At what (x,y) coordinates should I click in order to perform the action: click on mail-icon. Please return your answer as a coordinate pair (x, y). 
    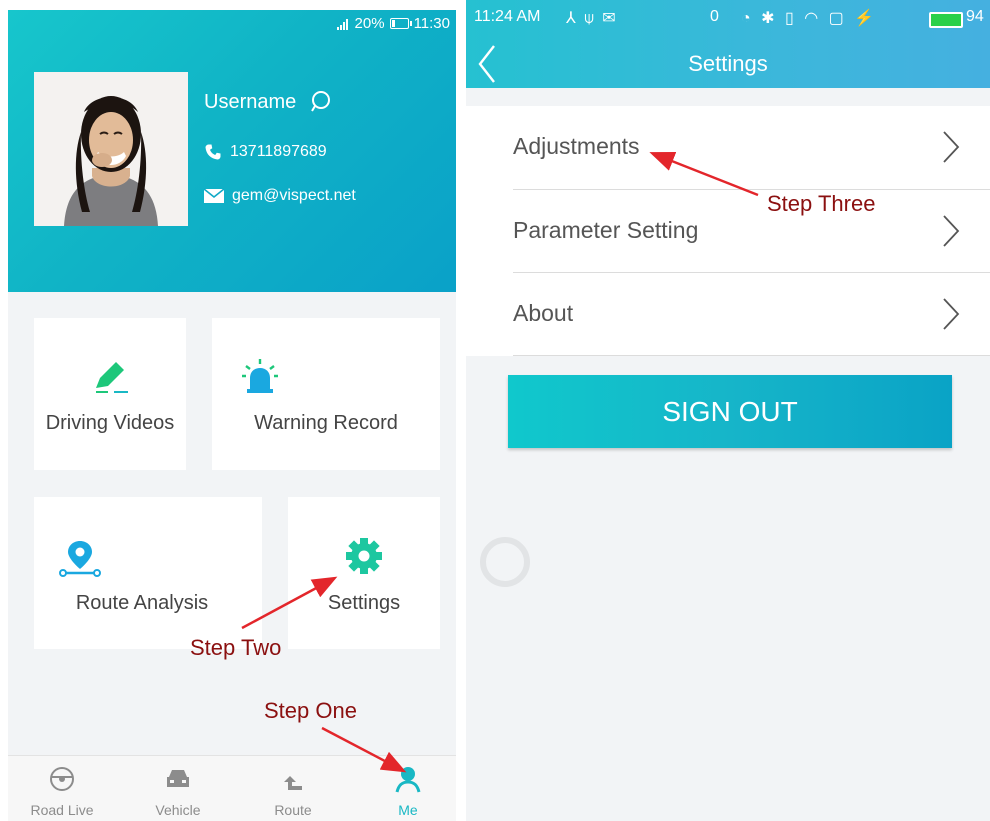
    Looking at the image, I should click on (214, 195).